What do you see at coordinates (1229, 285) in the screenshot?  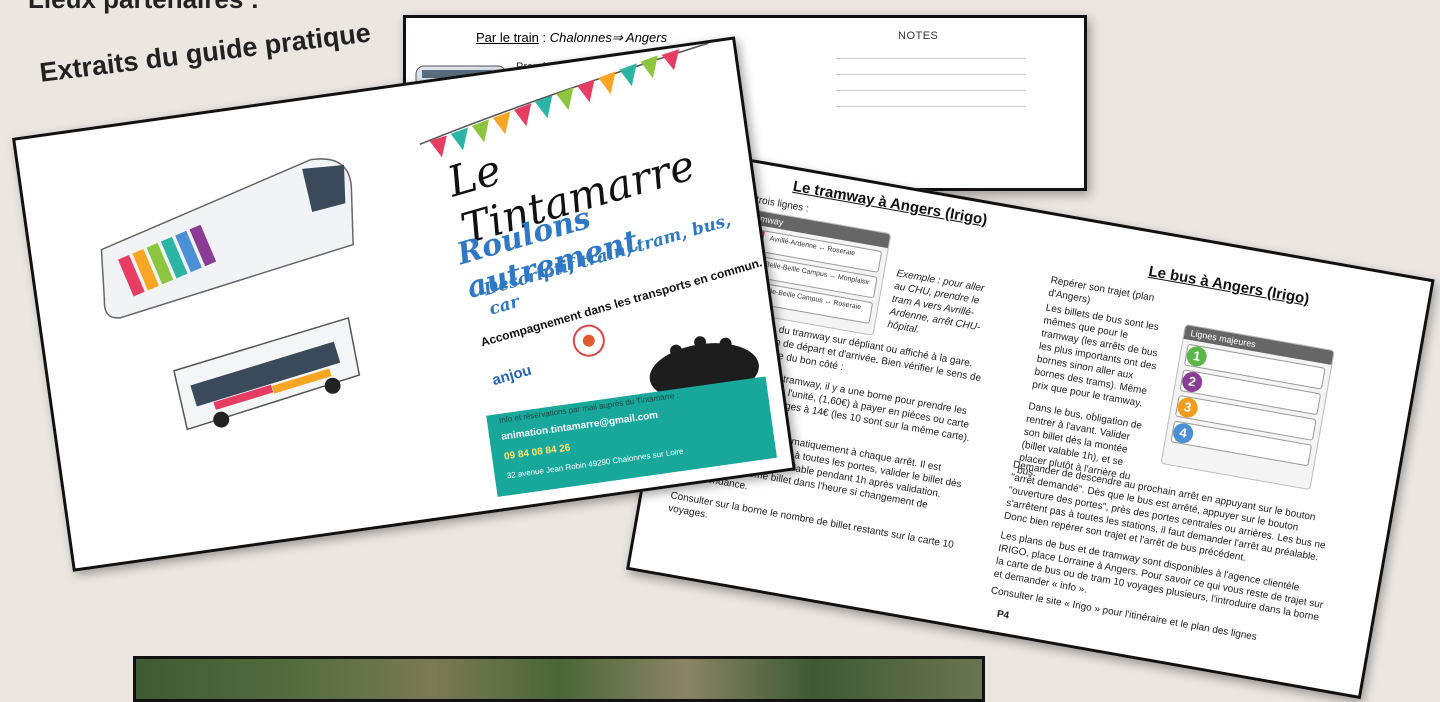 I see `bus-page-title: Le bus à Angers (Irigo)` at bounding box center [1229, 285].